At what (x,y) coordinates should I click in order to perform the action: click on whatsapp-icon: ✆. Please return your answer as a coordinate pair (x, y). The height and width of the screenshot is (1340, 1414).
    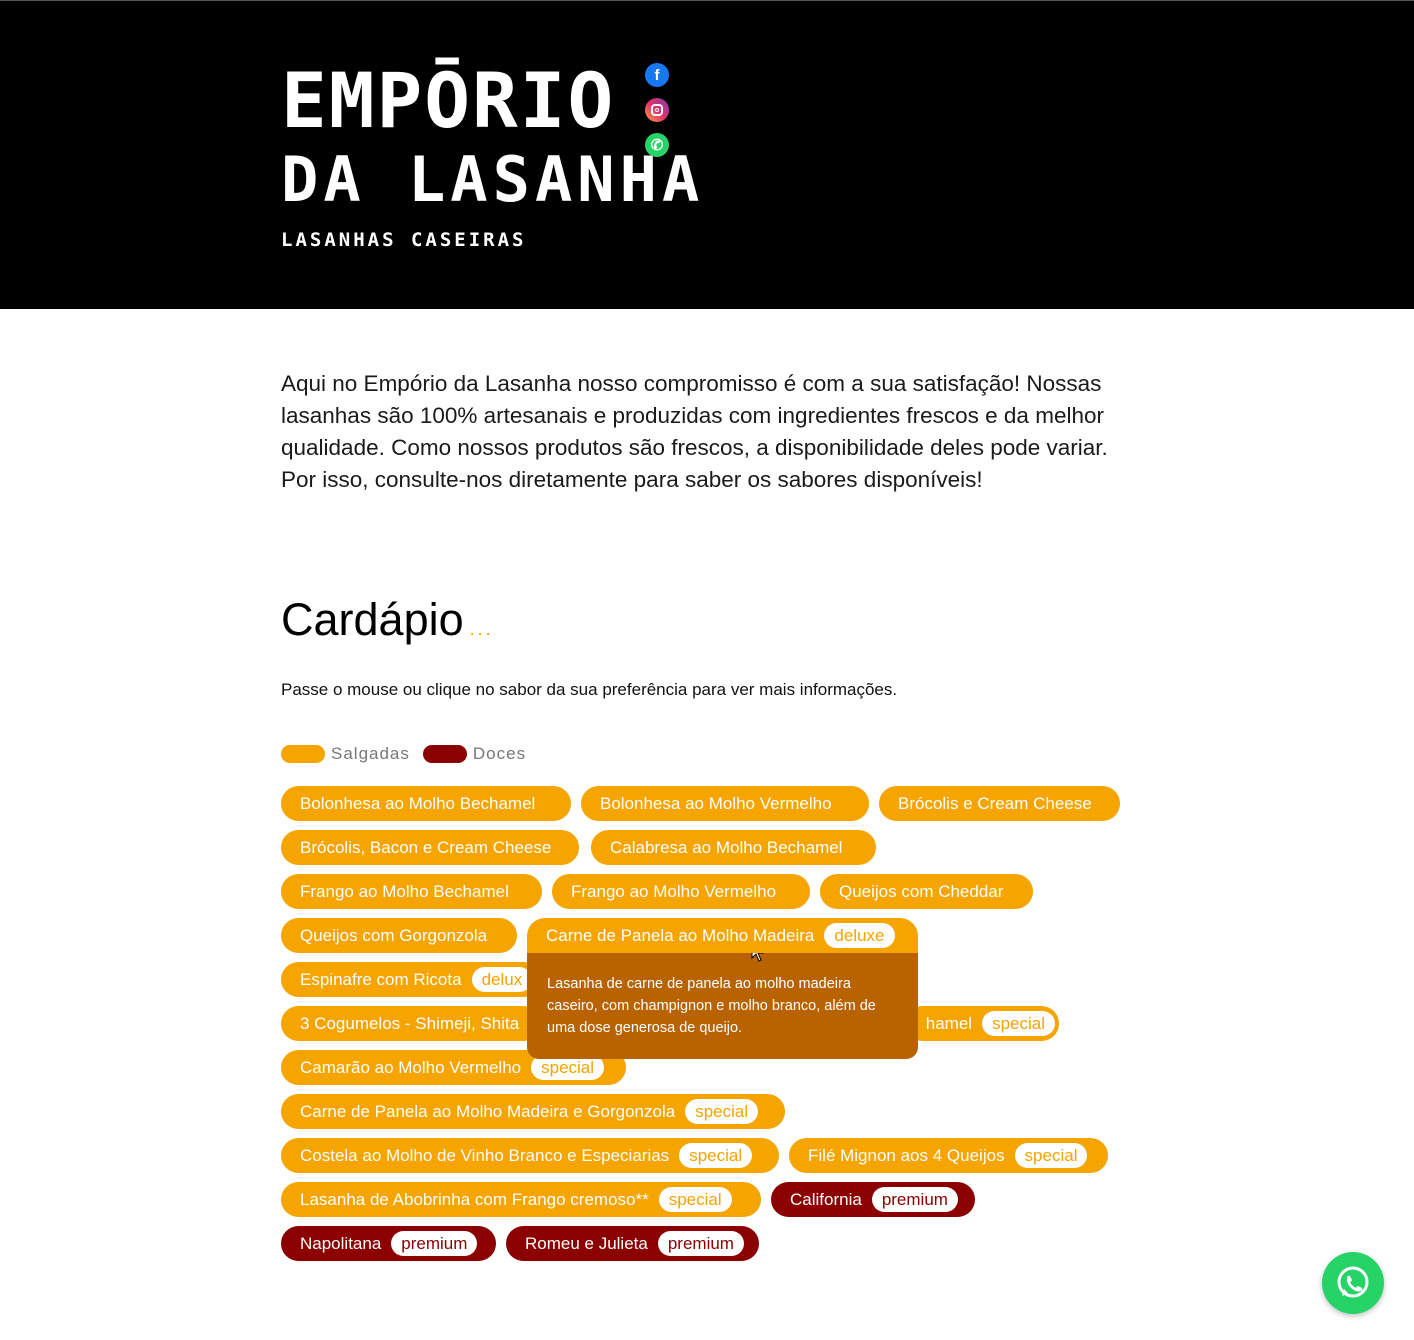
    Looking at the image, I should click on (657, 145).